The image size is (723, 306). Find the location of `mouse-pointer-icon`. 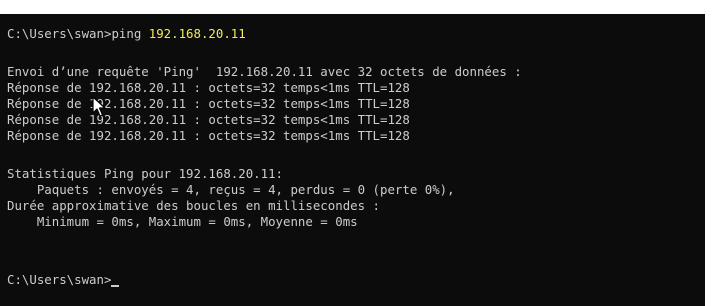

mouse-pointer-icon is located at coordinates (99, 106).